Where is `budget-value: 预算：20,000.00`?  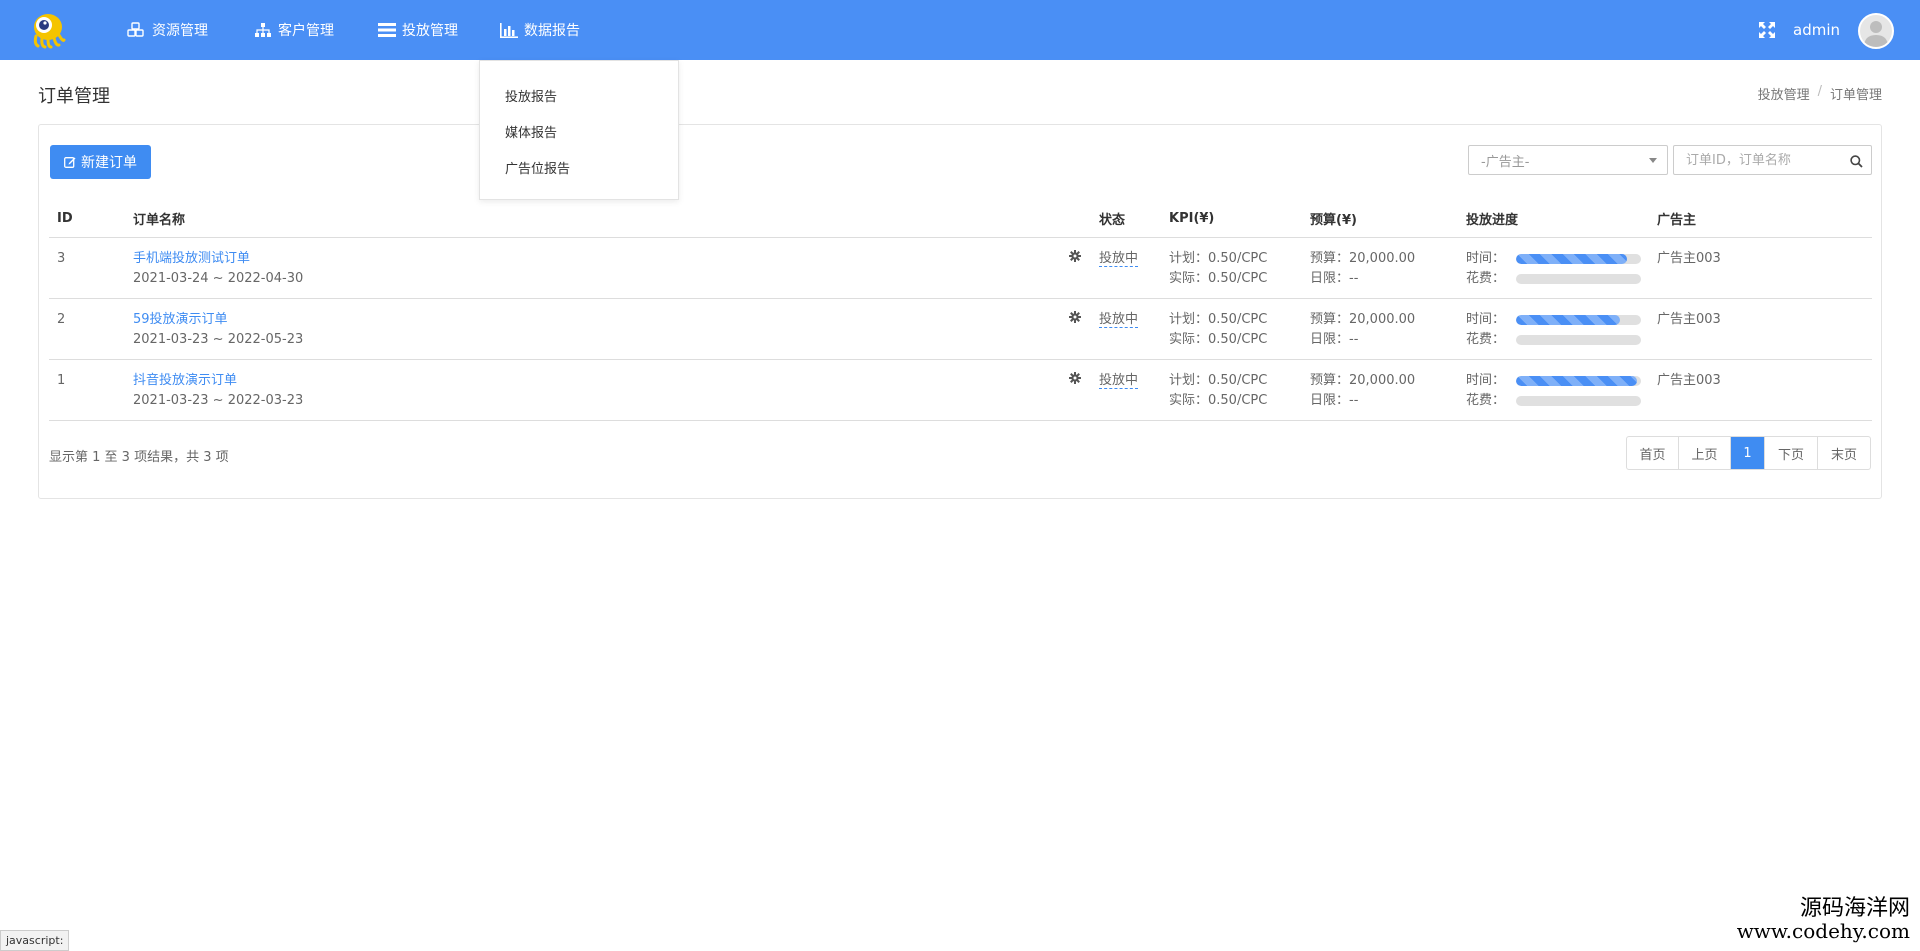
budget-value: 预算：20,000.00 is located at coordinates (1363, 319).